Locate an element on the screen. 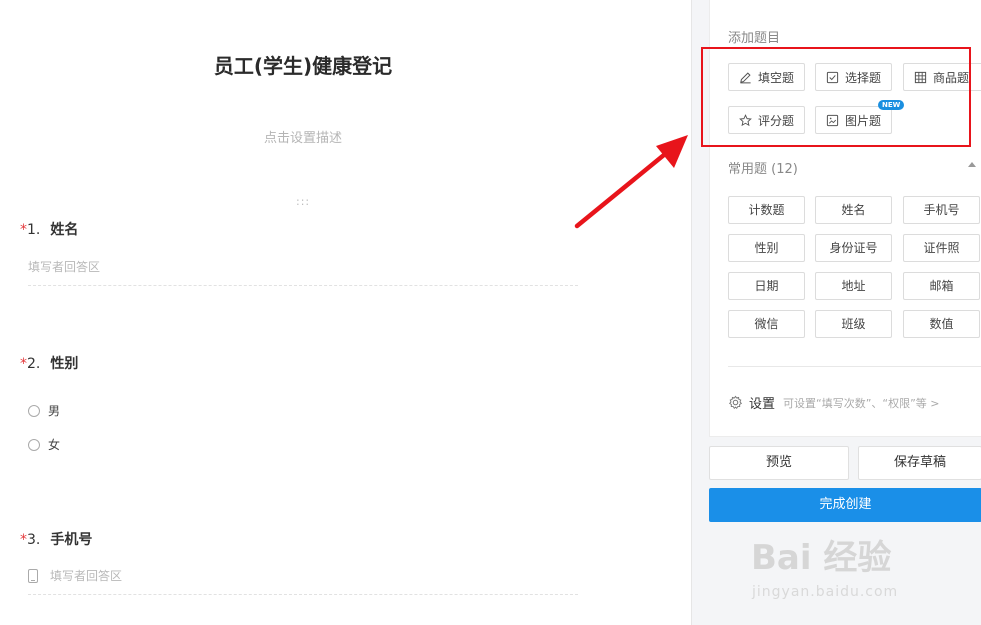 The height and width of the screenshot is (625, 981). common-button-address: 地址 is located at coordinates (853, 286).